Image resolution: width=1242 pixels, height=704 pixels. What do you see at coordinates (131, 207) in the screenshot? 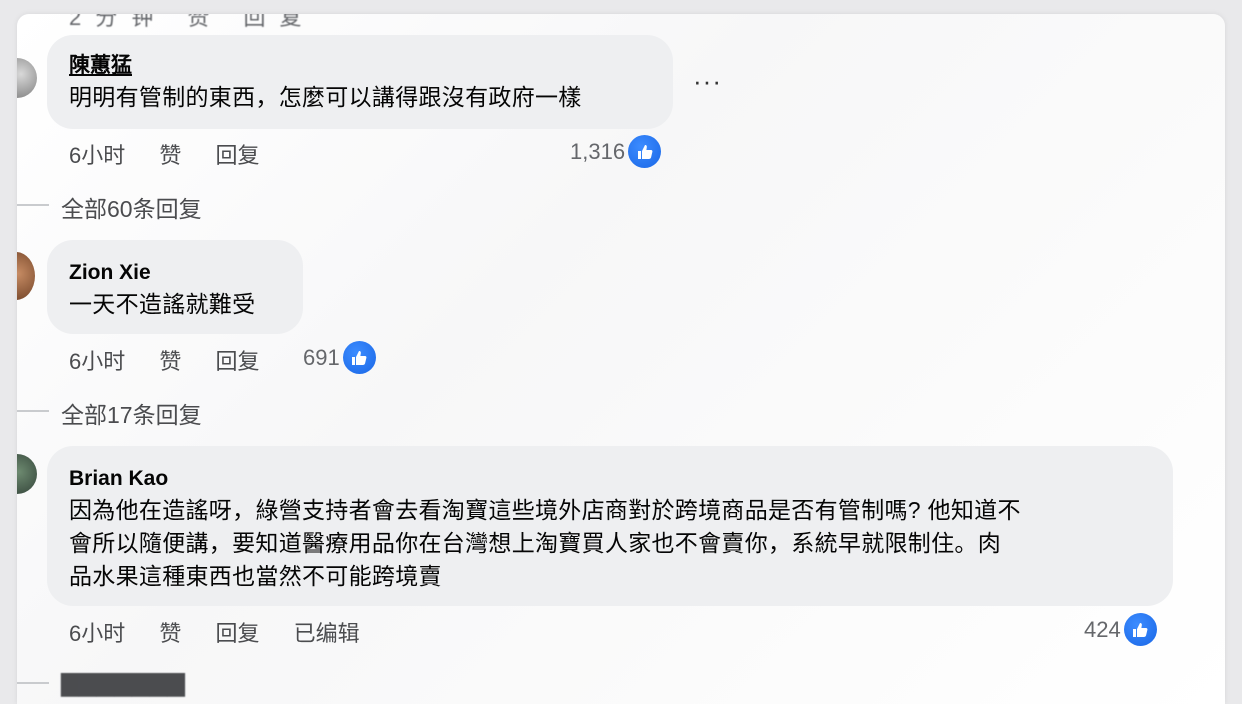
I see `view-replies-link: 全部60条回复` at bounding box center [131, 207].